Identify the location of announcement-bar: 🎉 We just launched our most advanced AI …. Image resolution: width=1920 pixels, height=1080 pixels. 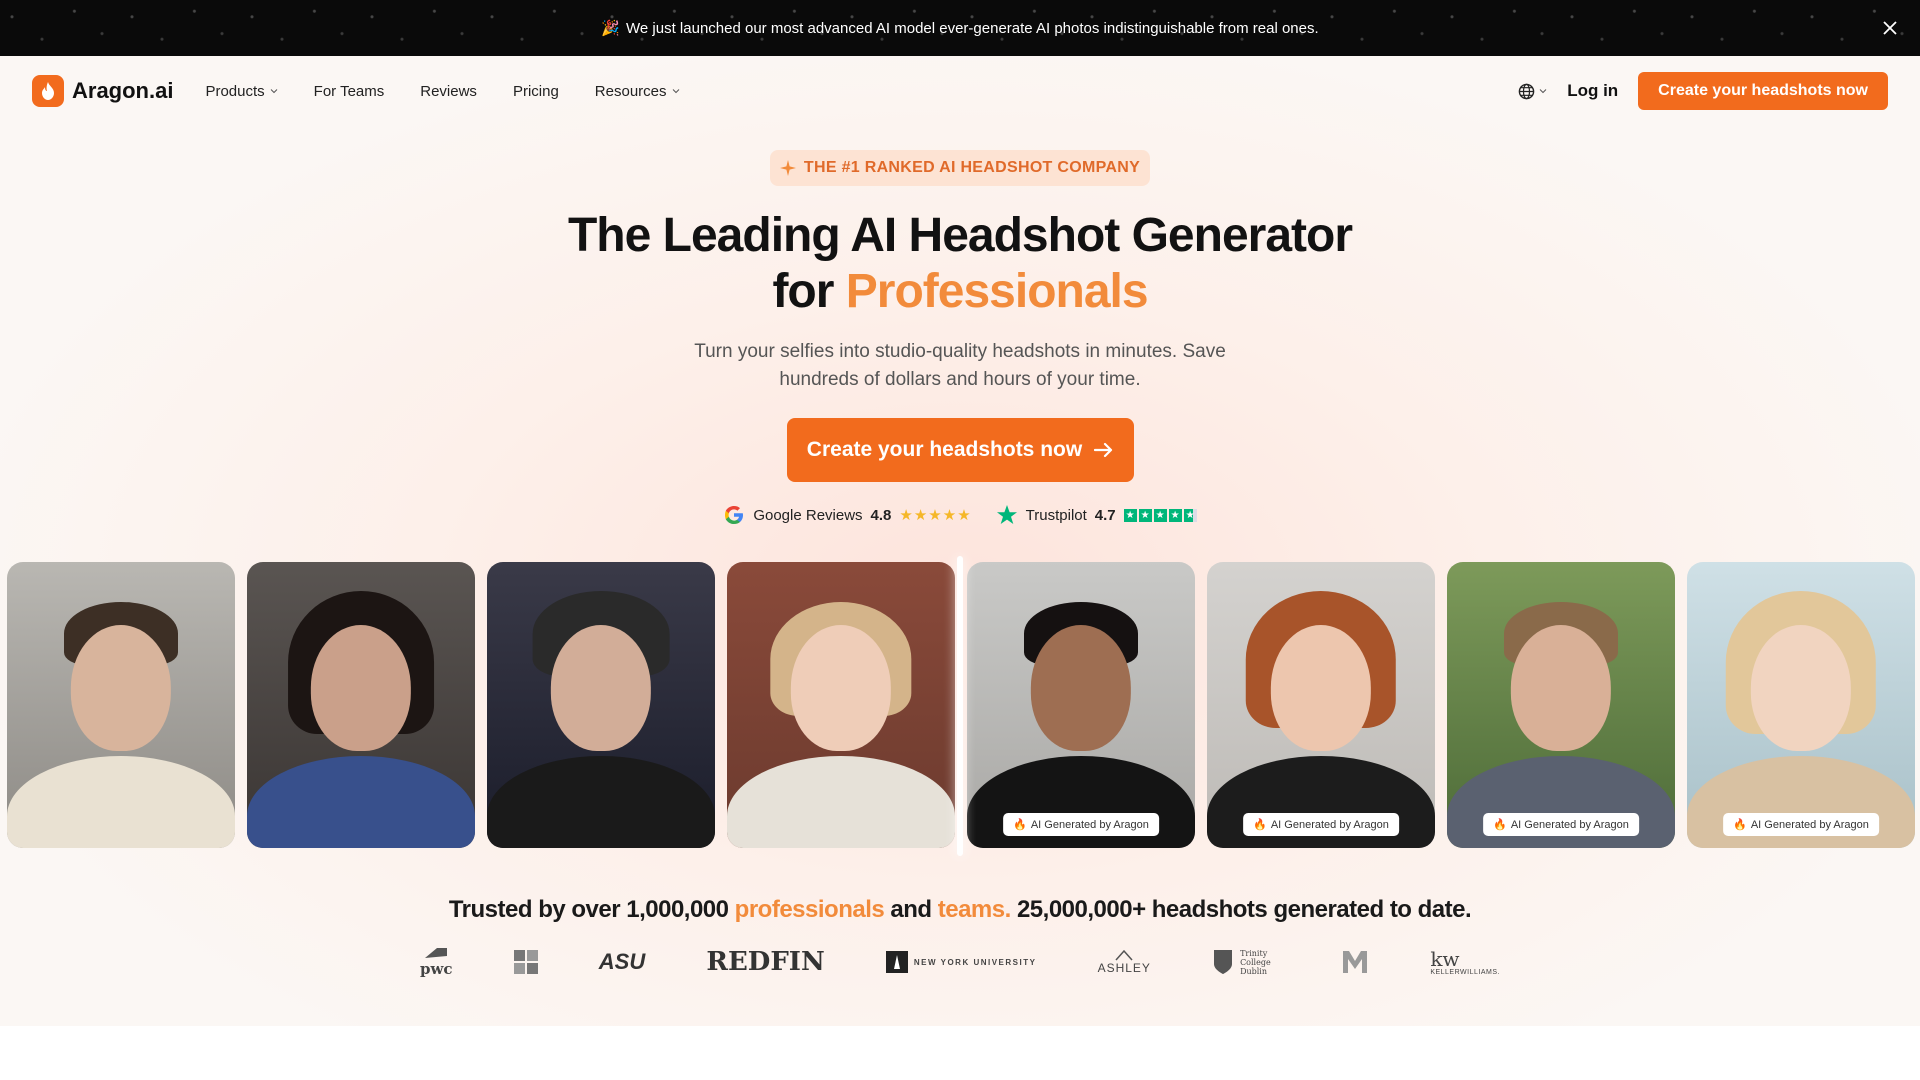
(960, 28).